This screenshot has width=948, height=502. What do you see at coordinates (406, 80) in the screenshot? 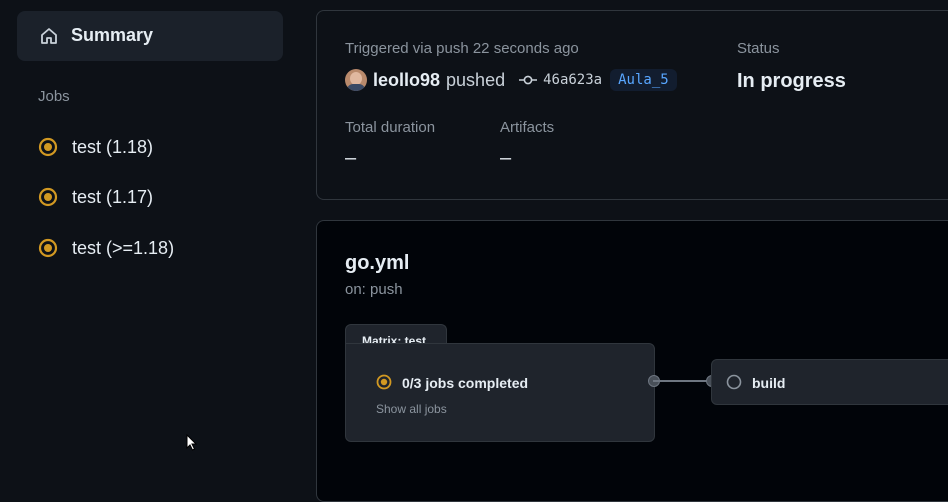
I see `actor-link: leollo98` at bounding box center [406, 80].